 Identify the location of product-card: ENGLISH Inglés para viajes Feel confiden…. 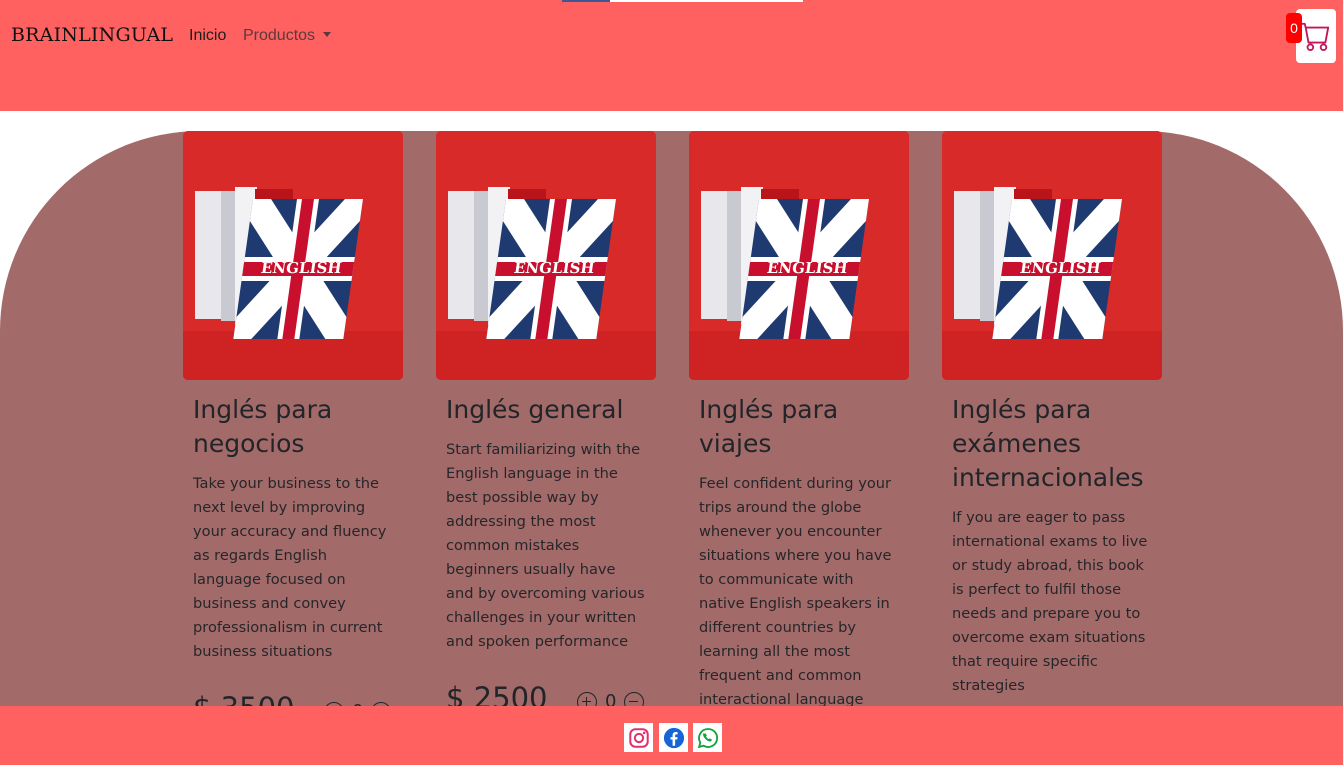
(799, 433).